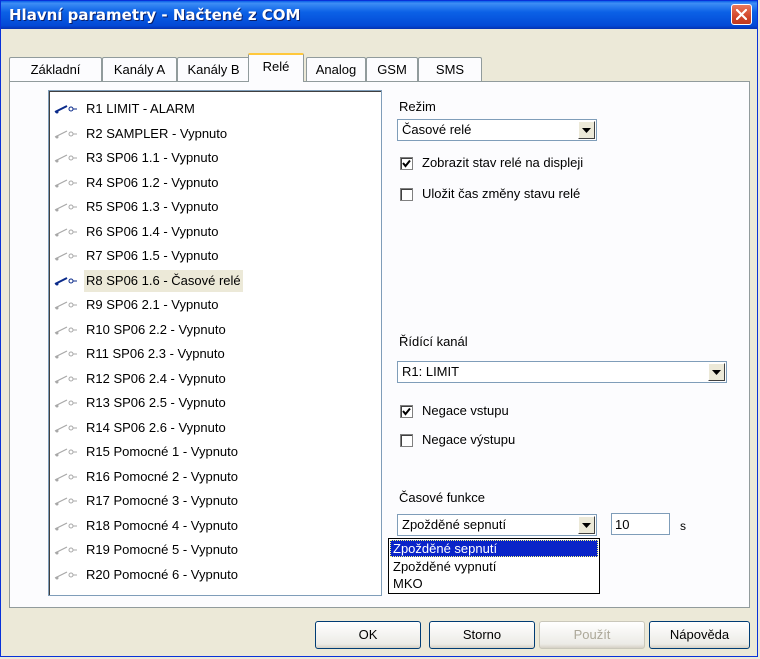 This screenshot has height=659, width=760. I want to click on time-function-value: Zpožděné sepnutí, so click(454, 524).